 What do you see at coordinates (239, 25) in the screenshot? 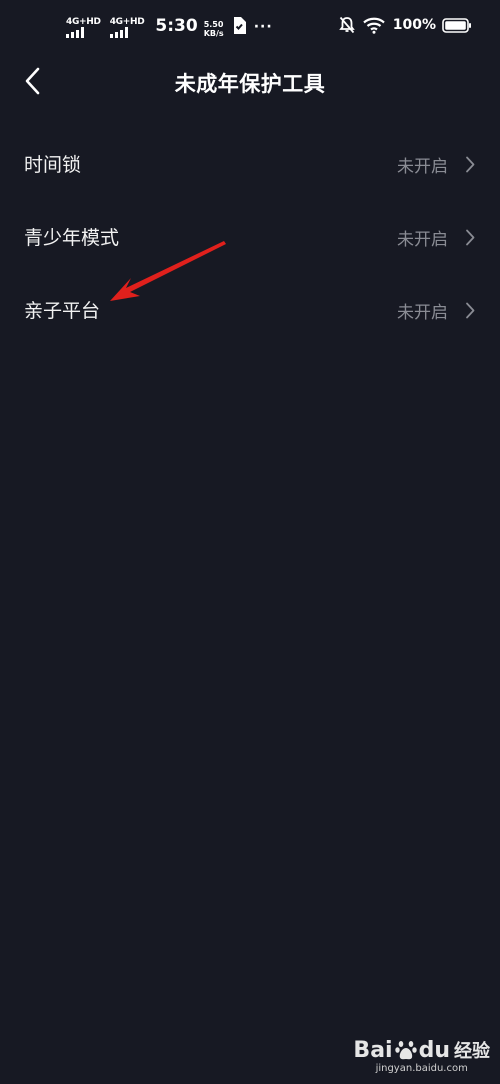
I see `sim-icon` at bounding box center [239, 25].